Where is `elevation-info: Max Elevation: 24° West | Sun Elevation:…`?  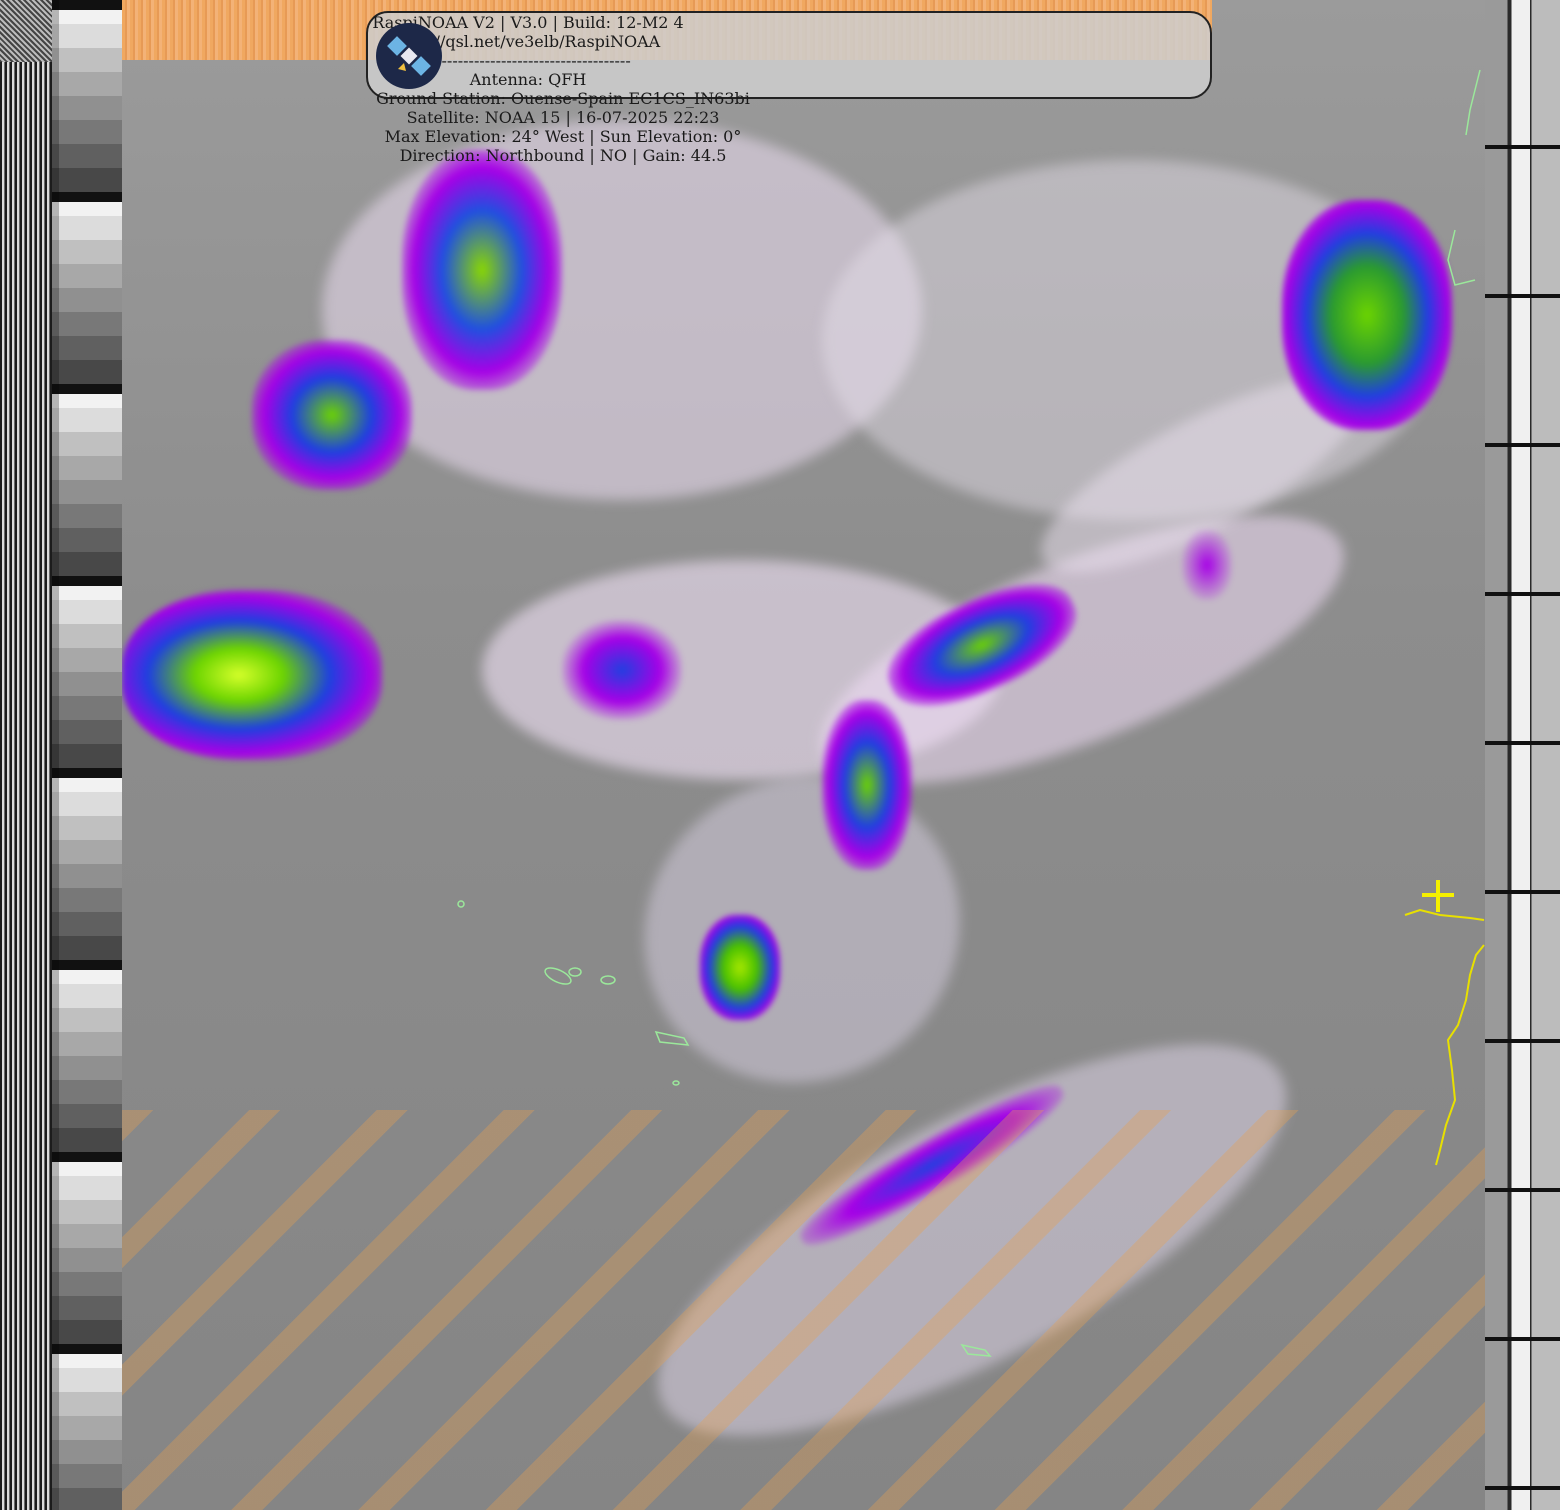 elevation-info: Max Elevation: 24° West | Sun Elevation:… is located at coordinates (563, 136).